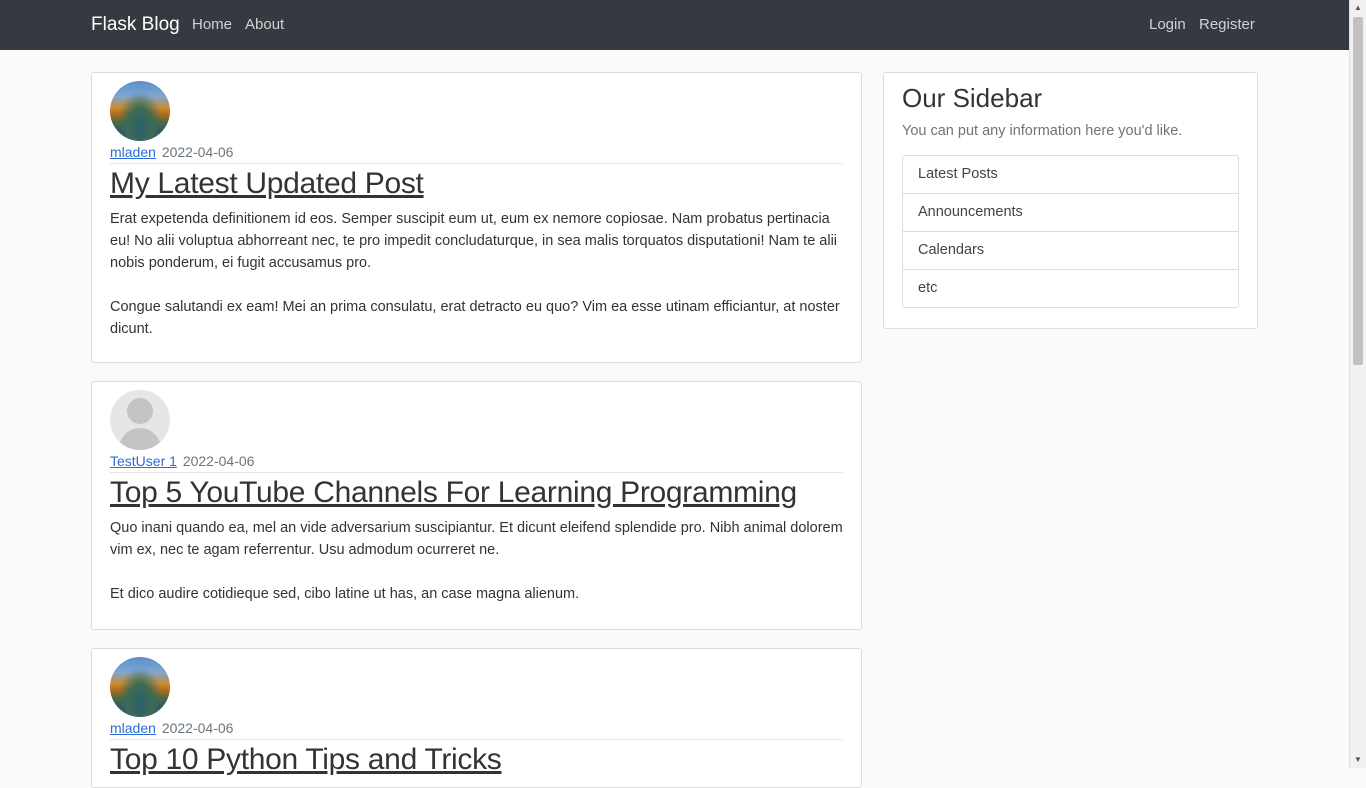 The width and height of the screenshot is (1366, 788). I want to click on sidebar-list: Latest Posts Announcements Calendars etc, so click(1070, 231).